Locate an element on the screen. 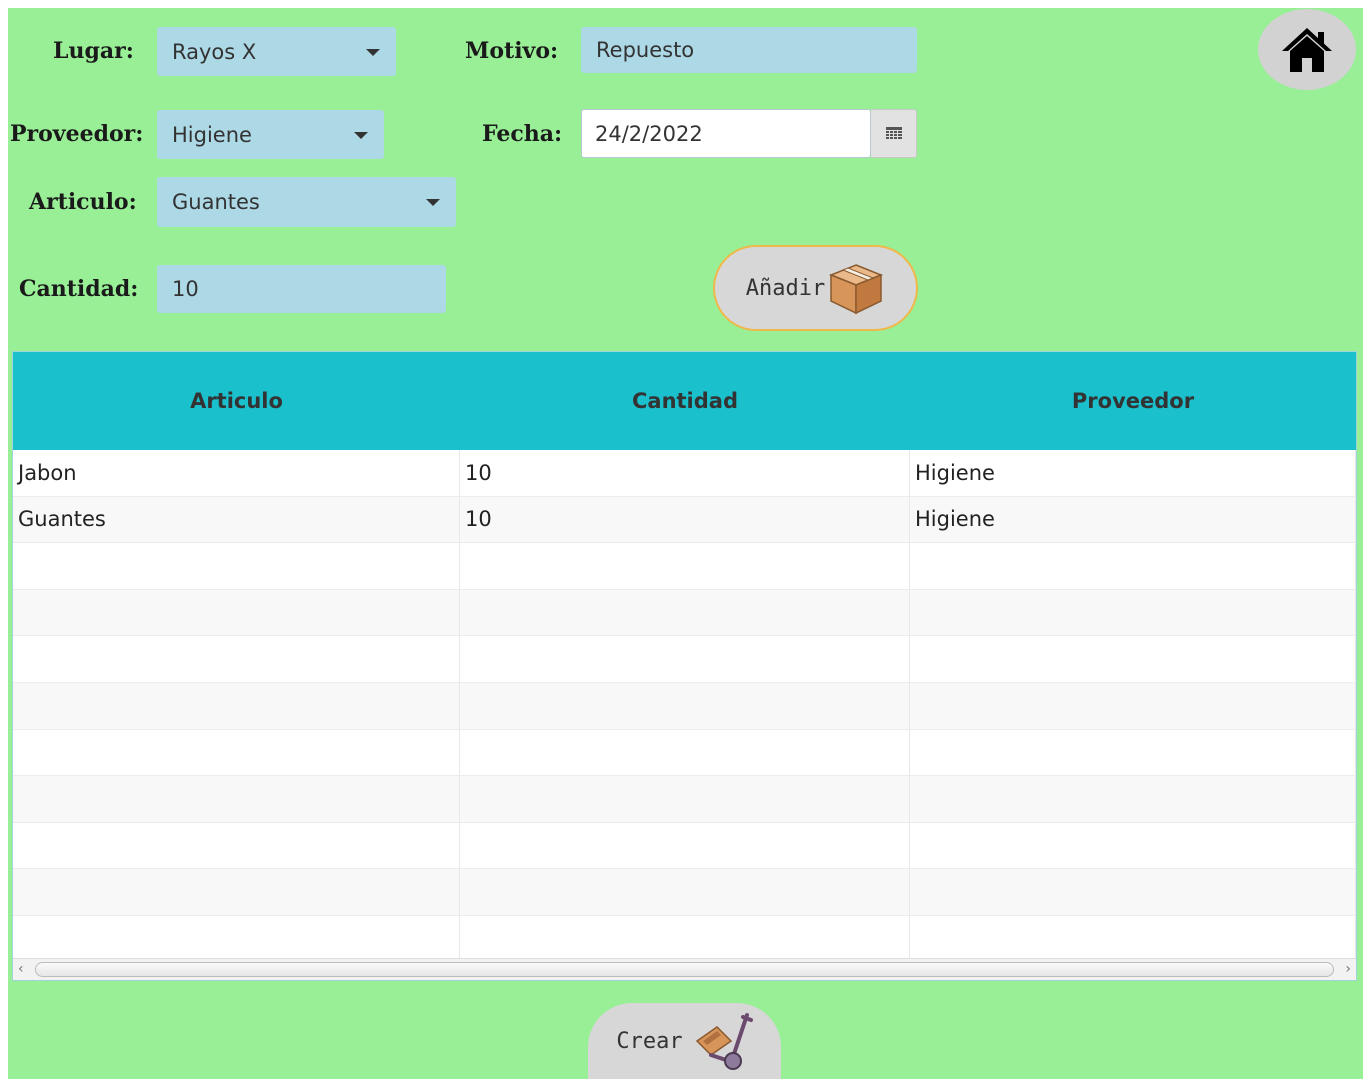 The image size is (1371, 1079). calendar-button is located at coordinates (894, 133).